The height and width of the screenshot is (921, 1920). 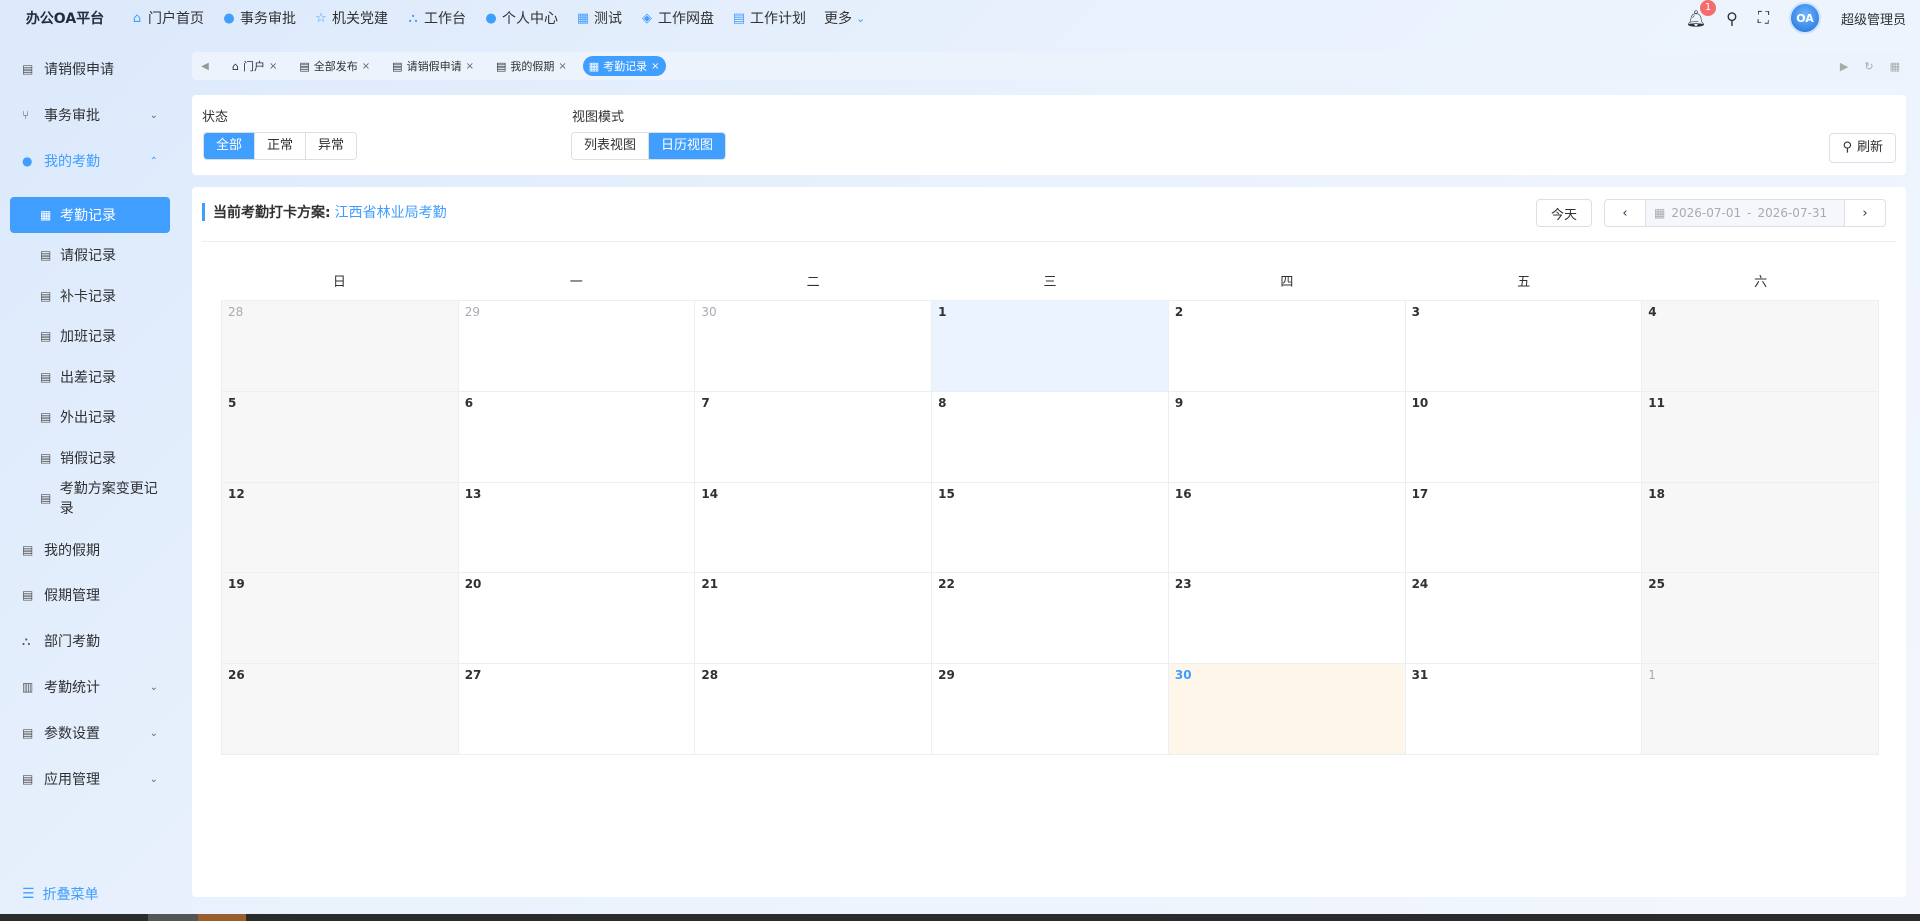 What do you see at coordinates (1287, 528) in the screenshot?
I see `calendar-day: 16` at bounding box center [1287, 528].